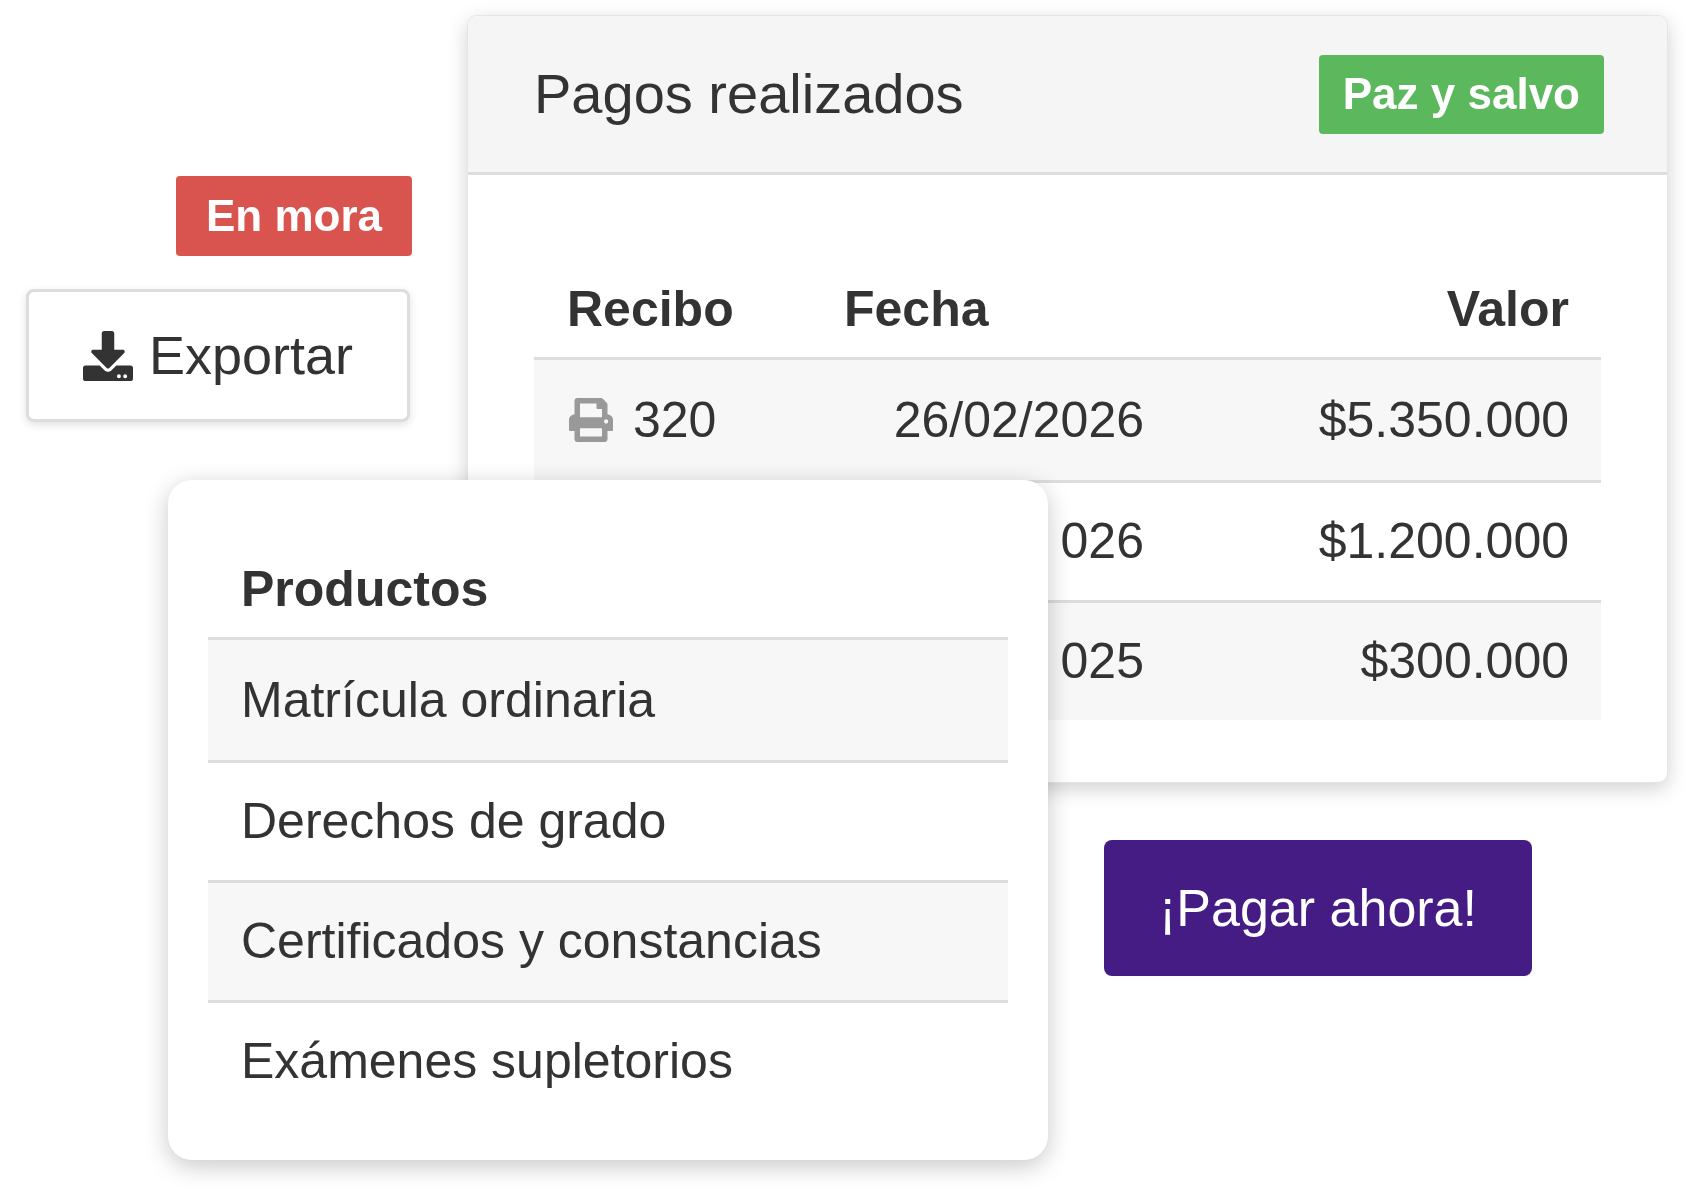  What do you see at coordinates (294, 216) in the screenshot?
I see `overdue-badge: En mora` at bounding box center [294, 216].